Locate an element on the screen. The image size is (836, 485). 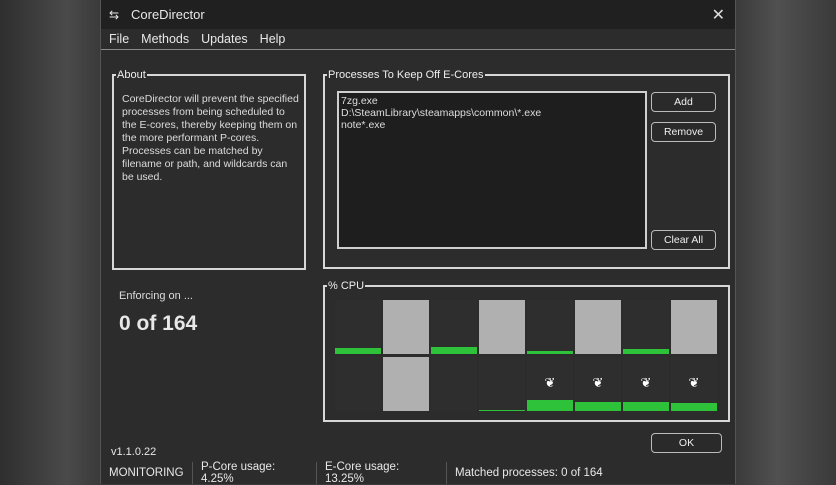
ok-button: OK is located at coordinates (686, 443).